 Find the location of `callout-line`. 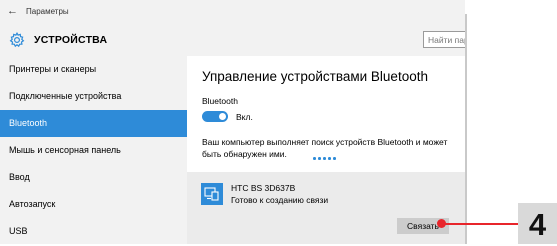

callout-line is located at coordinates (480, 224).